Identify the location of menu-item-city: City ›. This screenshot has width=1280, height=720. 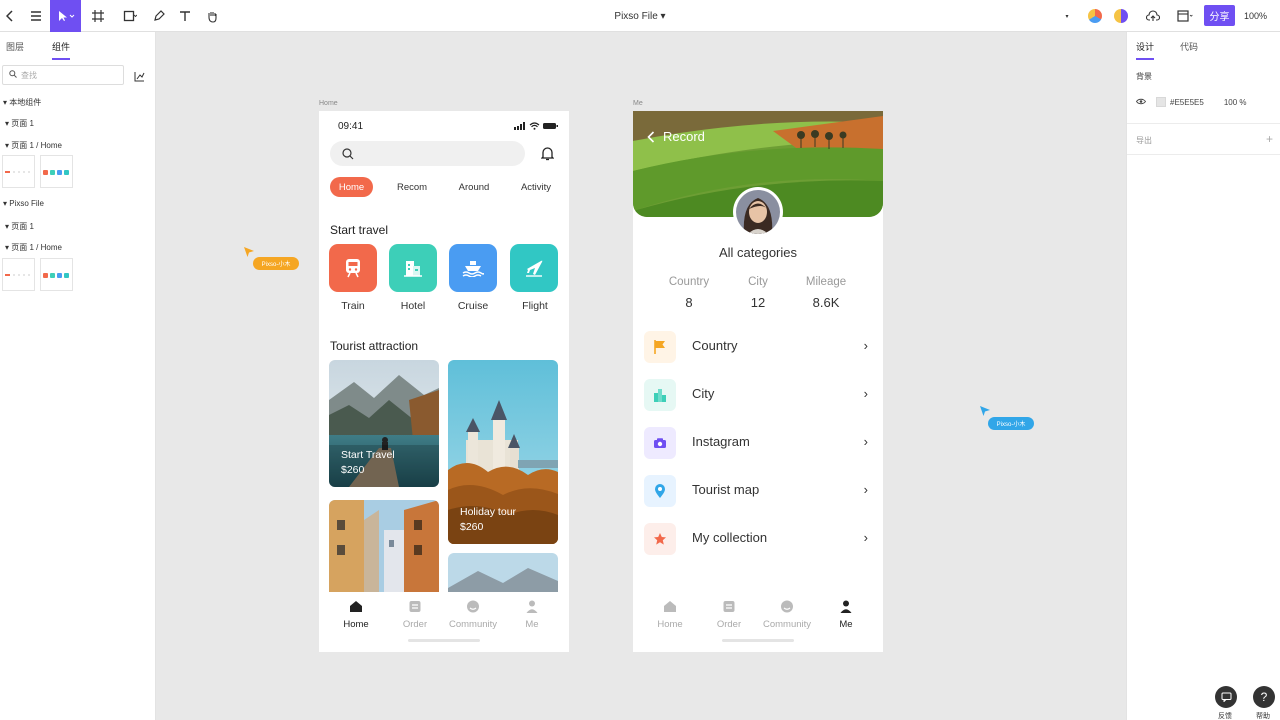
(759, 395).